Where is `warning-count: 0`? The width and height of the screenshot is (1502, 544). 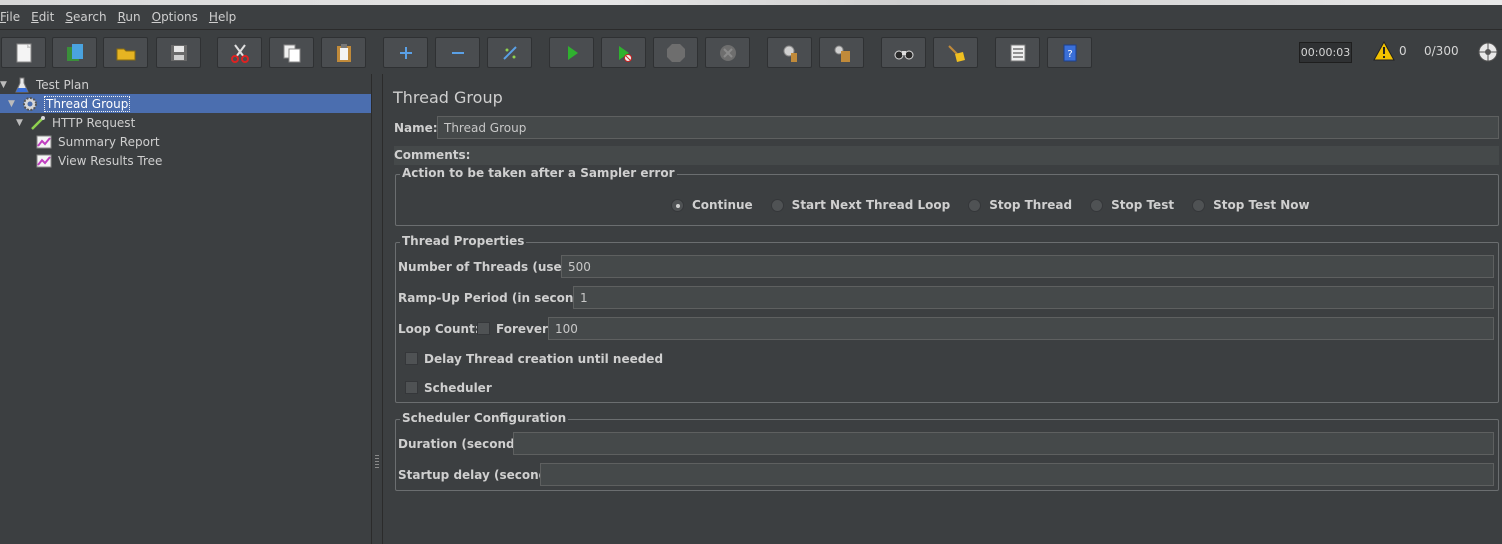 warning-count: 0 is located at coordinates (1403, 51).